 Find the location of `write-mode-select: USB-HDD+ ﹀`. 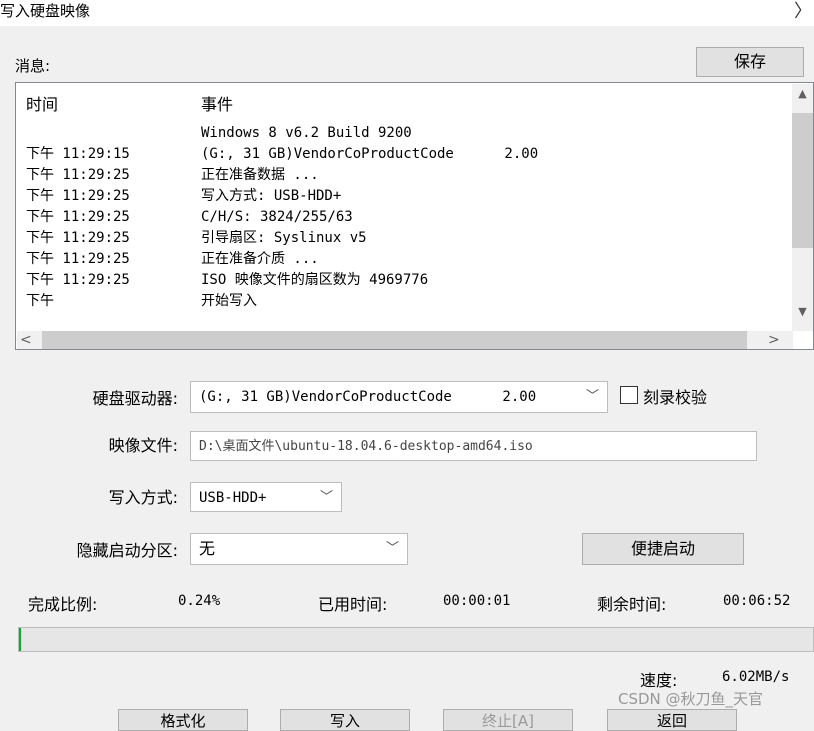

write-mode-select: USB-HDD+ ﹀ is located at coordinates (266, 497).